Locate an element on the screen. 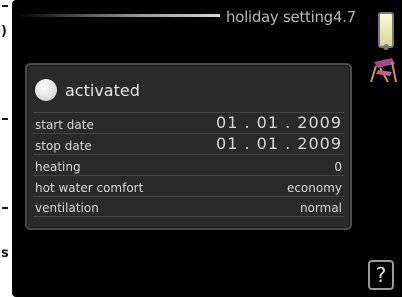 Image resolution: width=402 pixels, height=297 pixels. menu-number: 4.7 is located at coordinates (344, 17).